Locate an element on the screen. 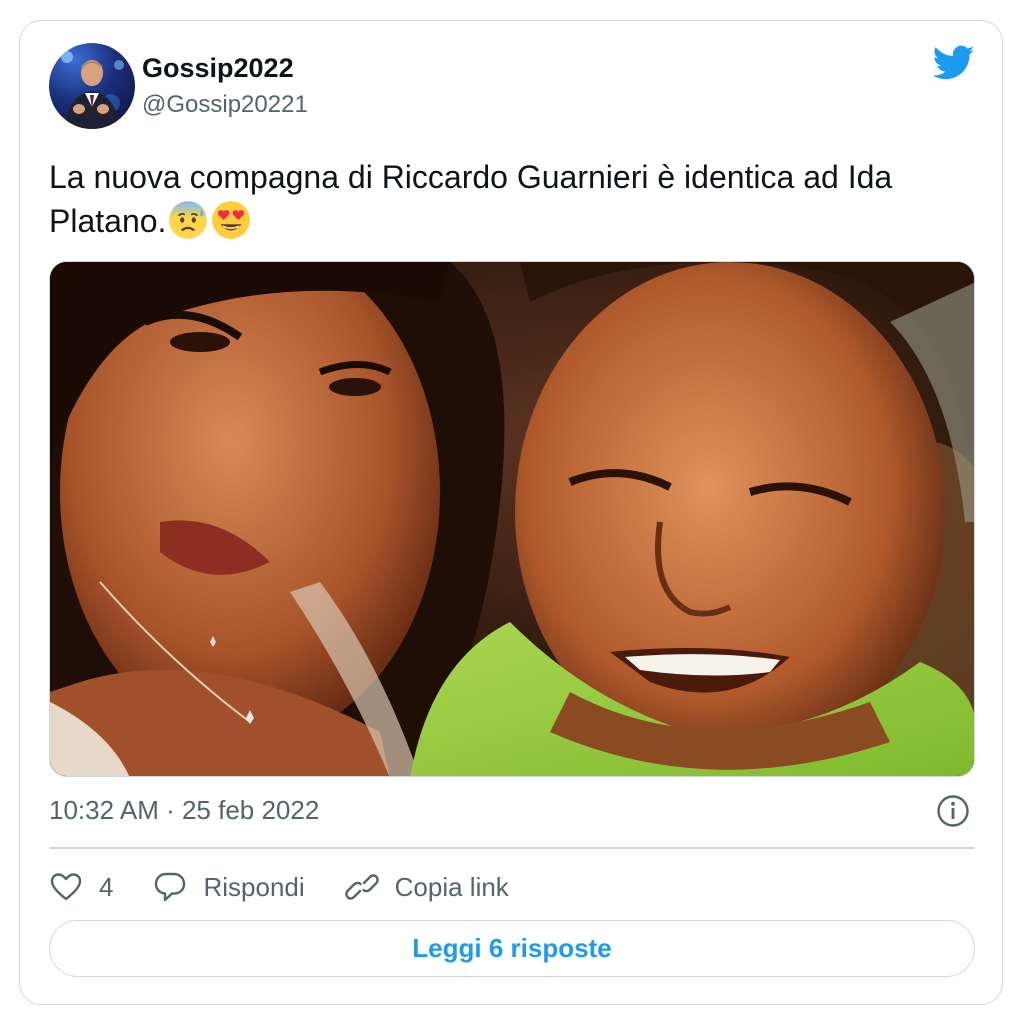 The height and width of the screenshot is (1022, 1024). link-icon is located at coordinates (361, 887).